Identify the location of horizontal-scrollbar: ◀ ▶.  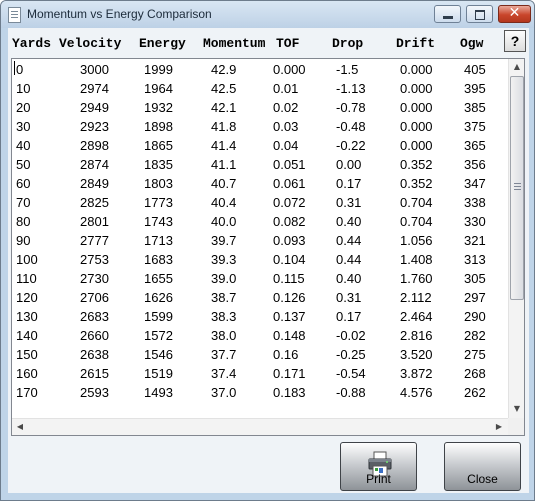
(260, 426).